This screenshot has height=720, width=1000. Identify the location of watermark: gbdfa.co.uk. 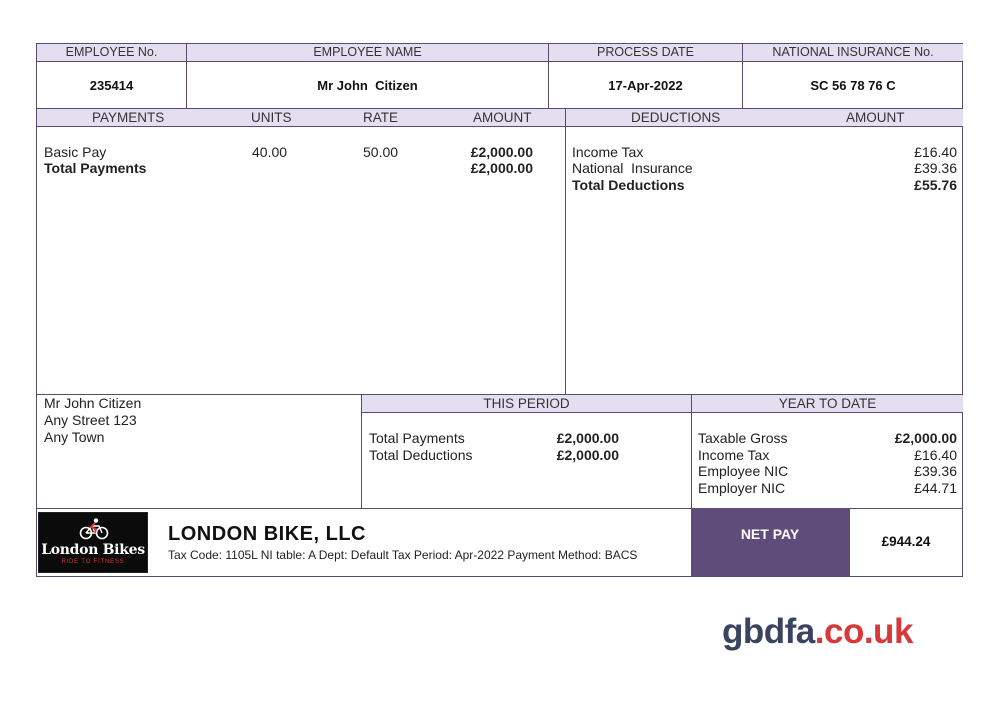
(817, 632).